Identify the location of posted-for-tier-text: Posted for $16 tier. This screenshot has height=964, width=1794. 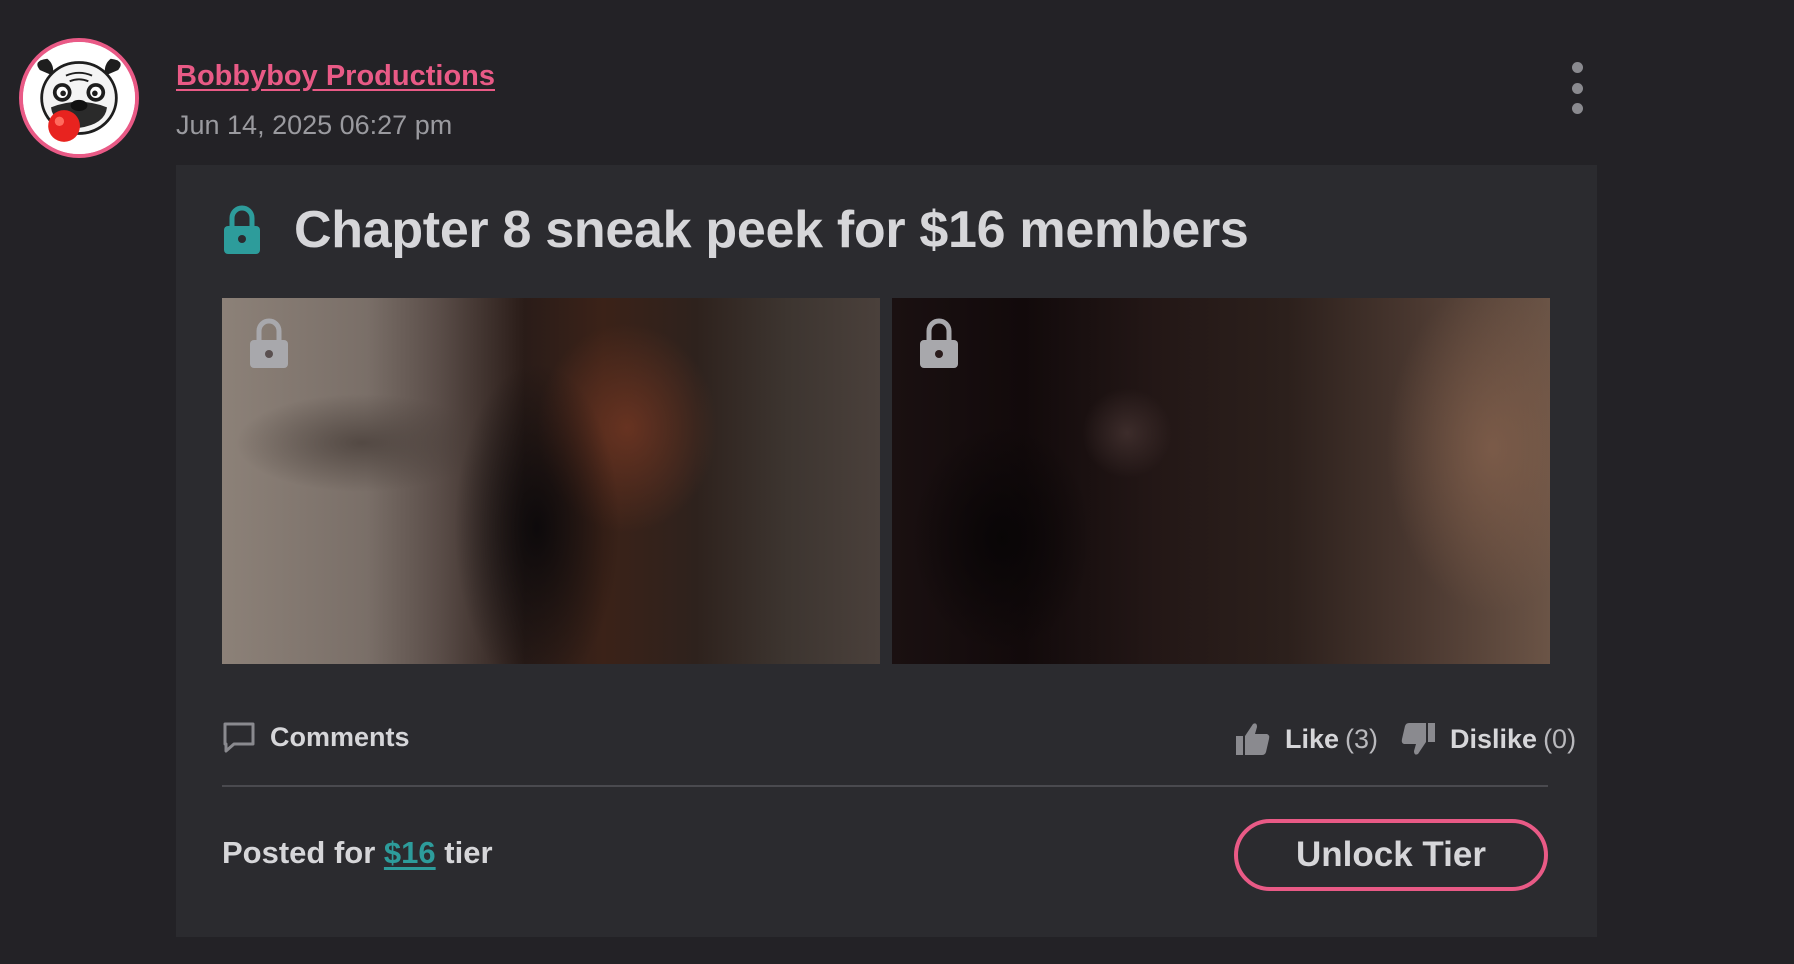
(357, 853).